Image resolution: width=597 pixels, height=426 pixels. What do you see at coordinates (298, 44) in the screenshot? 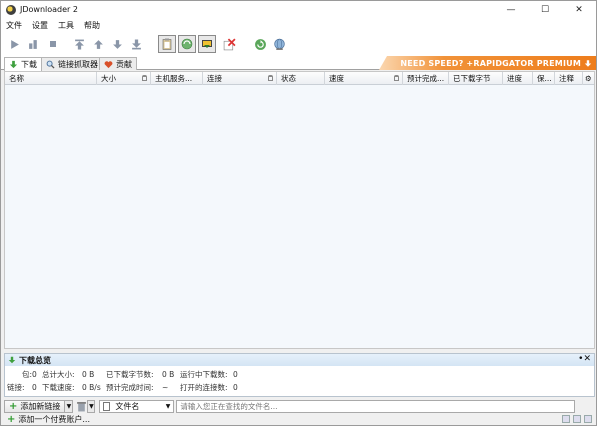
I see `toolbar` at bounding box center [298, 44].